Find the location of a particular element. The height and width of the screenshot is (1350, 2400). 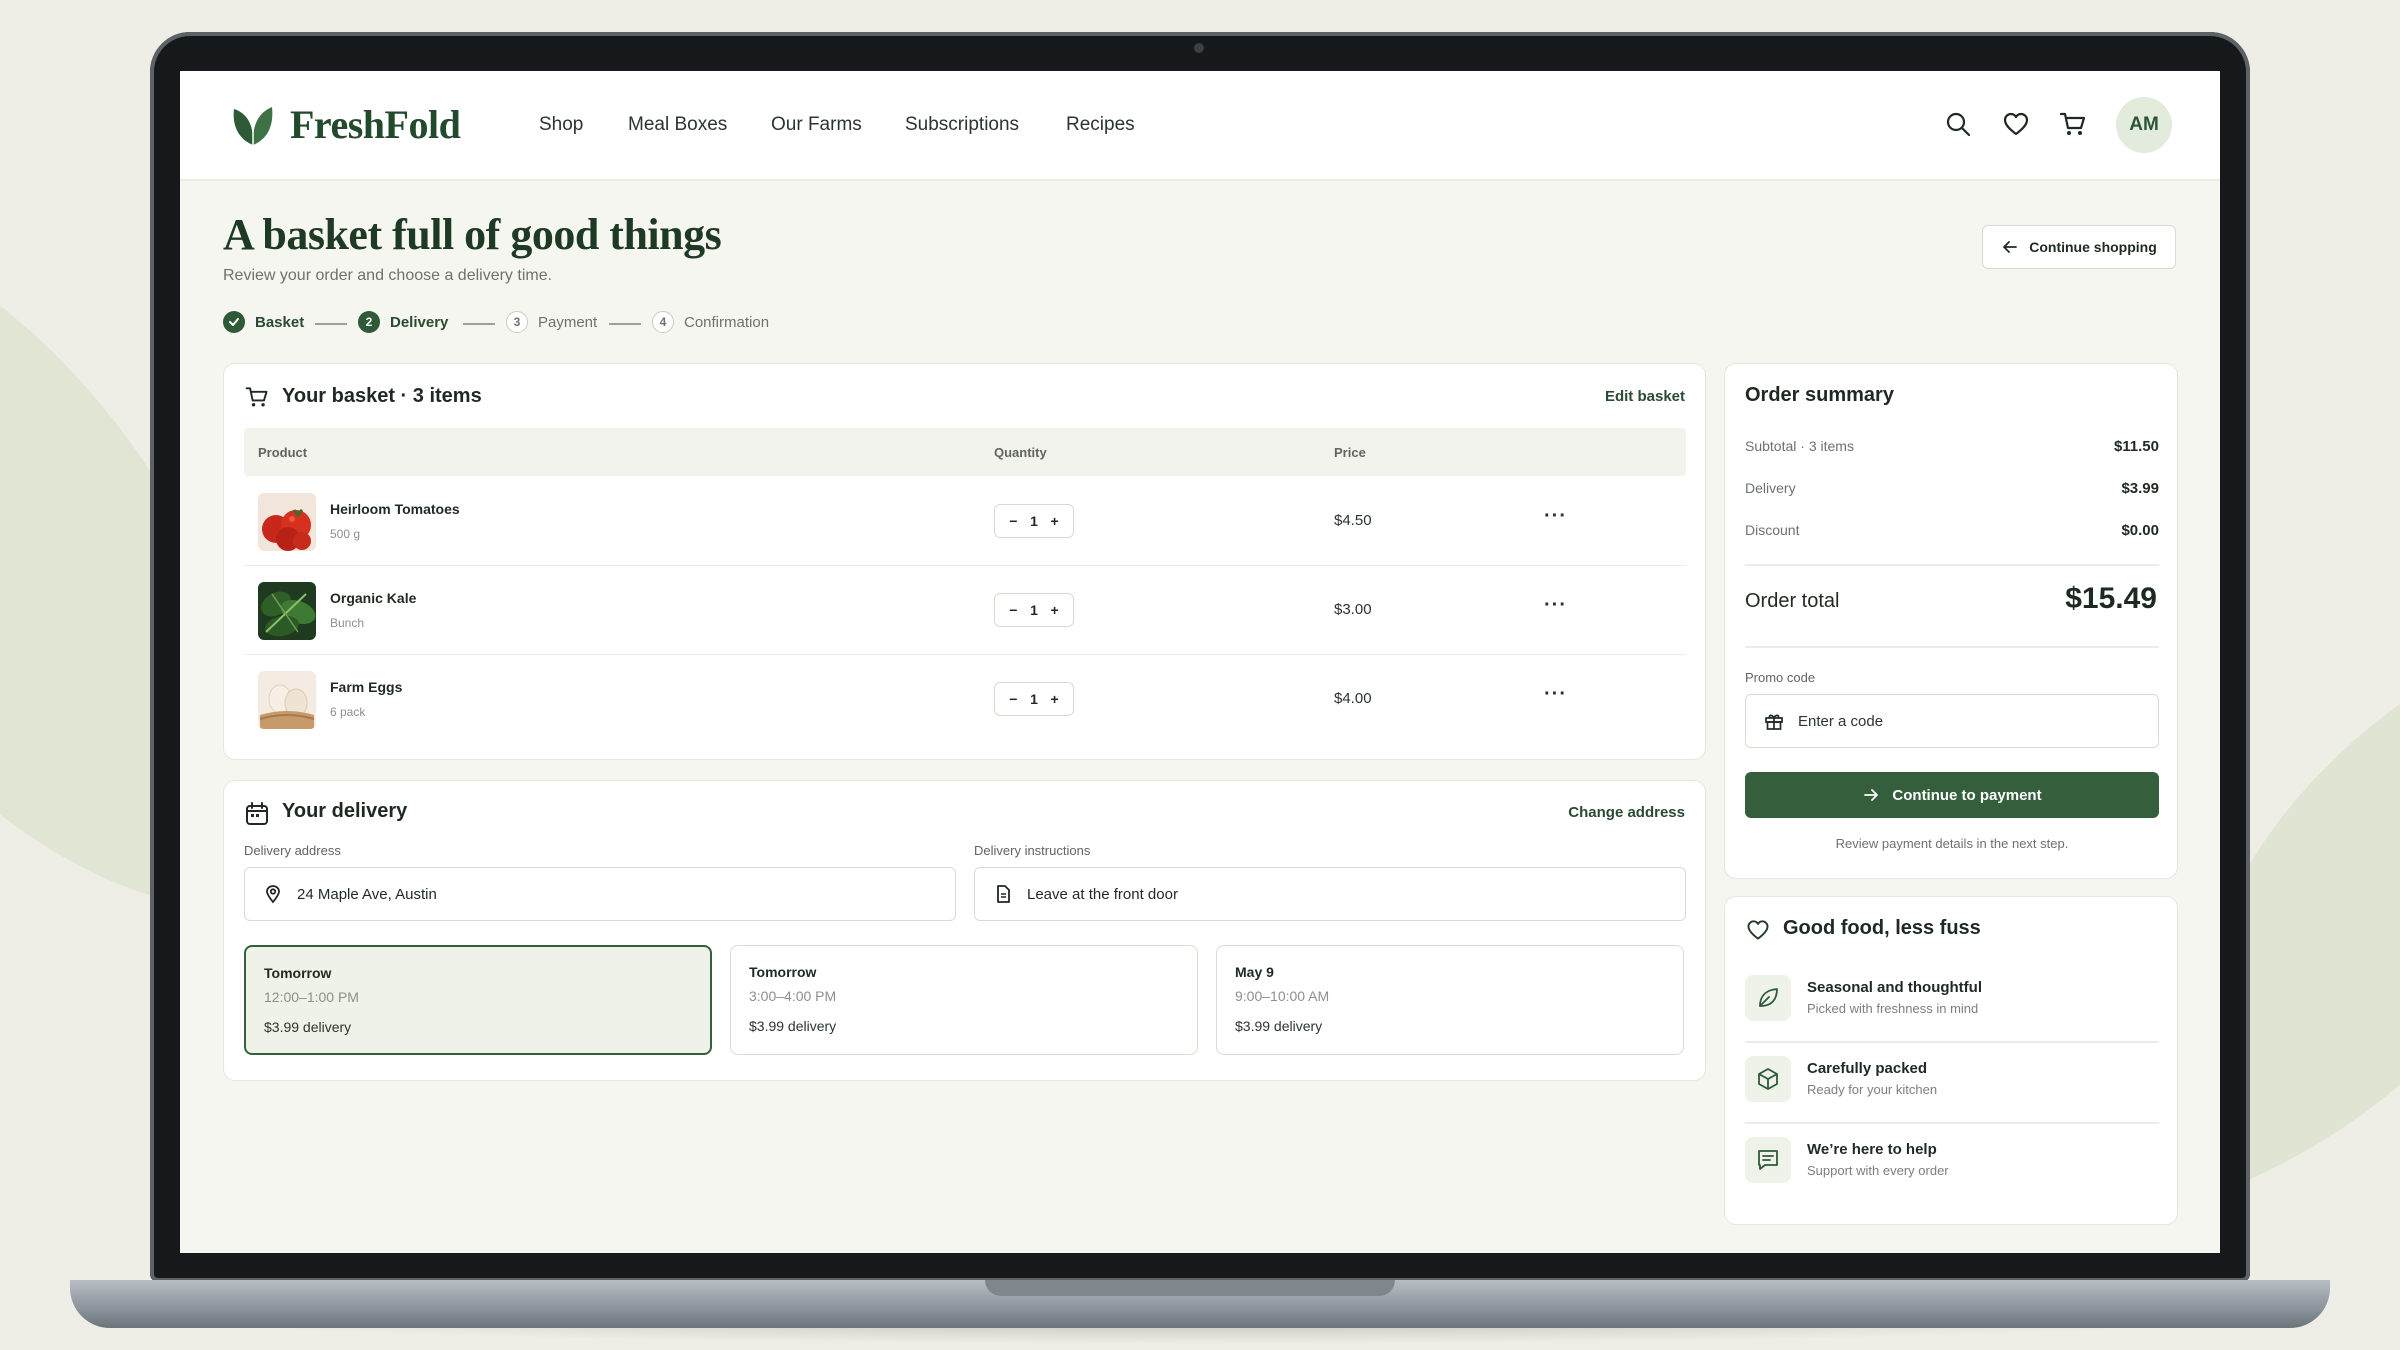

basket-title: Your basket · 3 items is located at coordinates (382, 396).